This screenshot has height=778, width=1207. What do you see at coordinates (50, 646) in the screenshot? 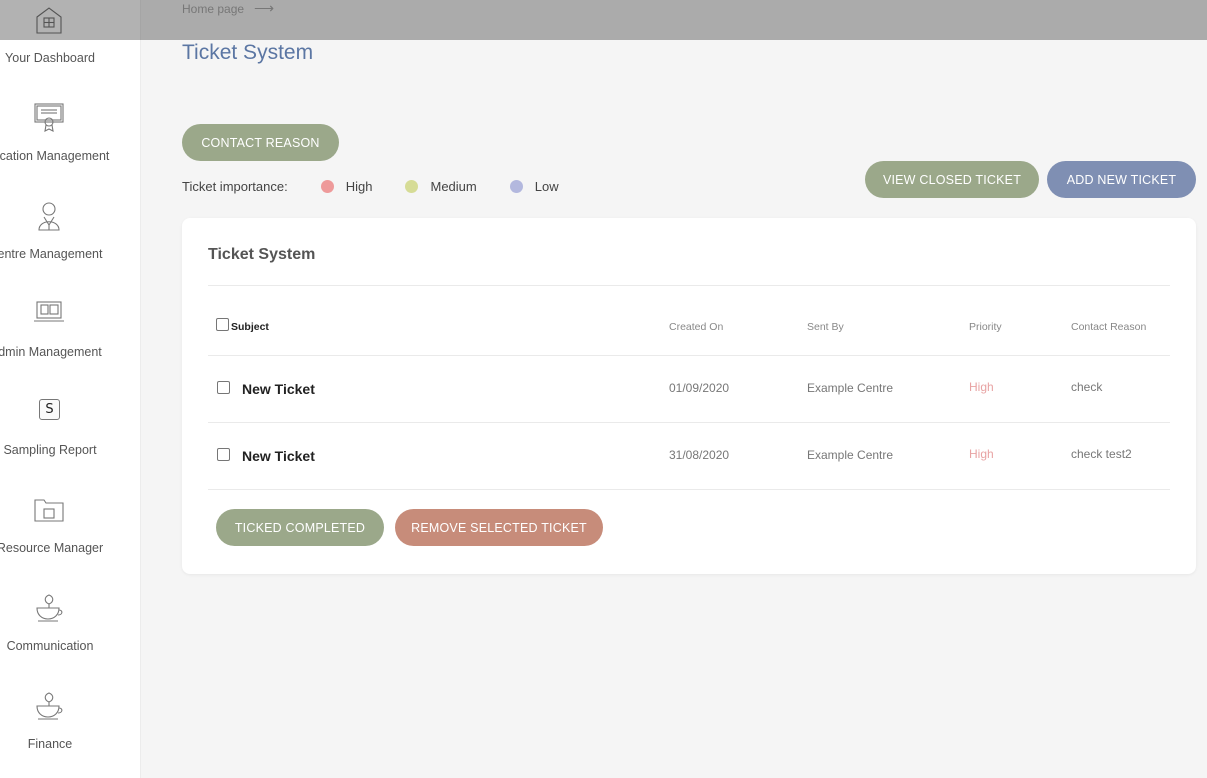
I see `sidebar-item-label: Communication` at bounding box center [50, 646].